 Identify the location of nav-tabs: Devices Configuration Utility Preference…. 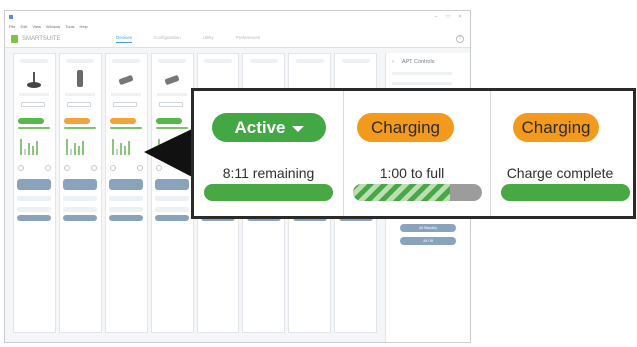
(188, 39).